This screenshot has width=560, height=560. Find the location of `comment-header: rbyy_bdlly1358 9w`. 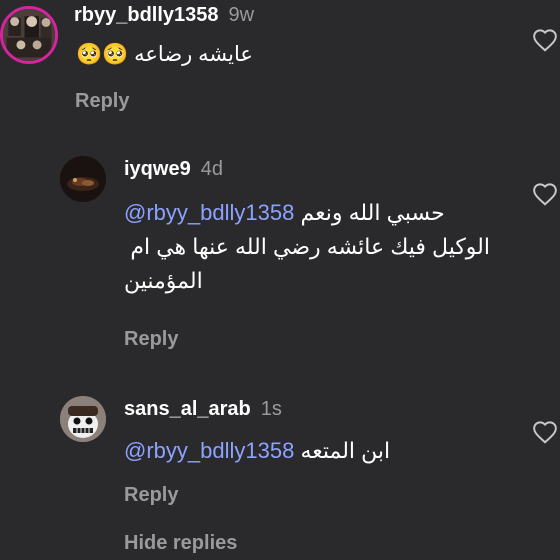

comment-header: rbyy_bdlly1358 9w is located at coordinates (164, 15).